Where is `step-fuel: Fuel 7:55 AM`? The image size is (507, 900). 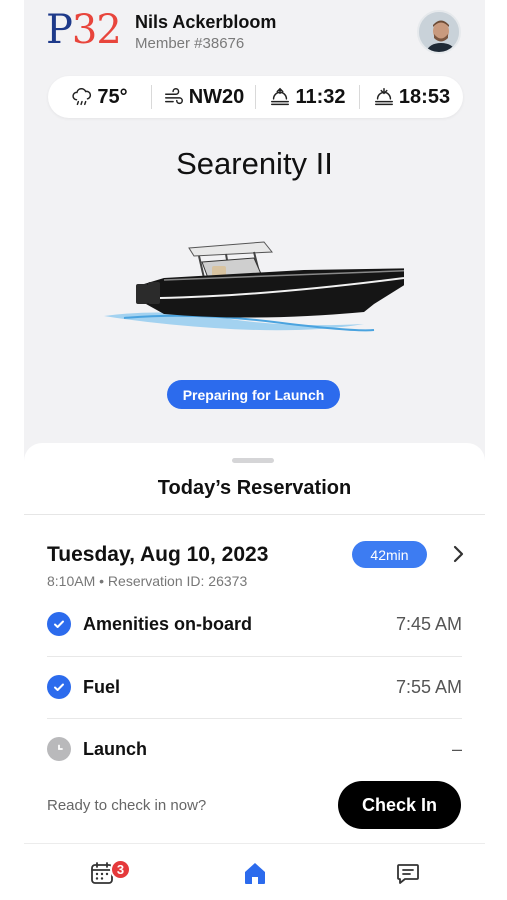
step-fuel: Fuel 7:55 AM is located at coordinates (254, 687).